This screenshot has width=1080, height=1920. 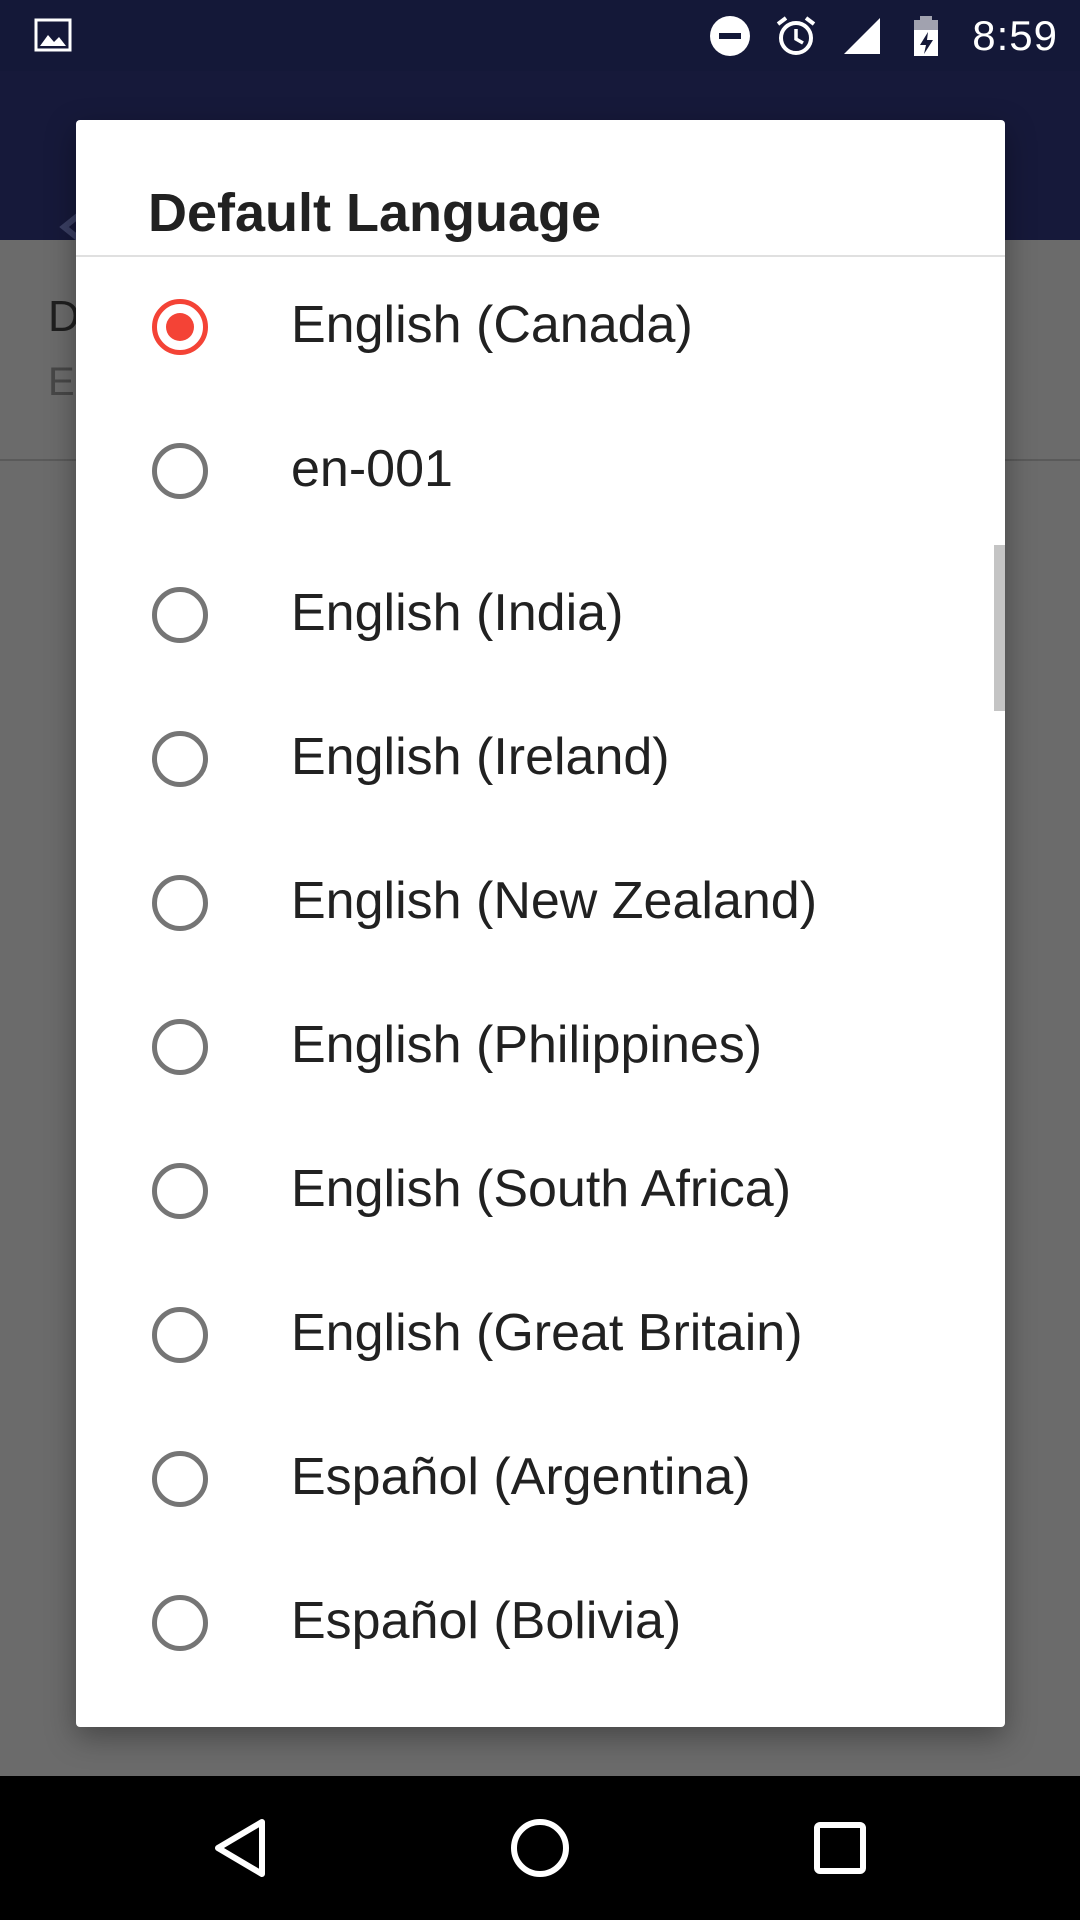 I want to click on language-option-label: Español (Bolivia), so click(x=486, y=1621).